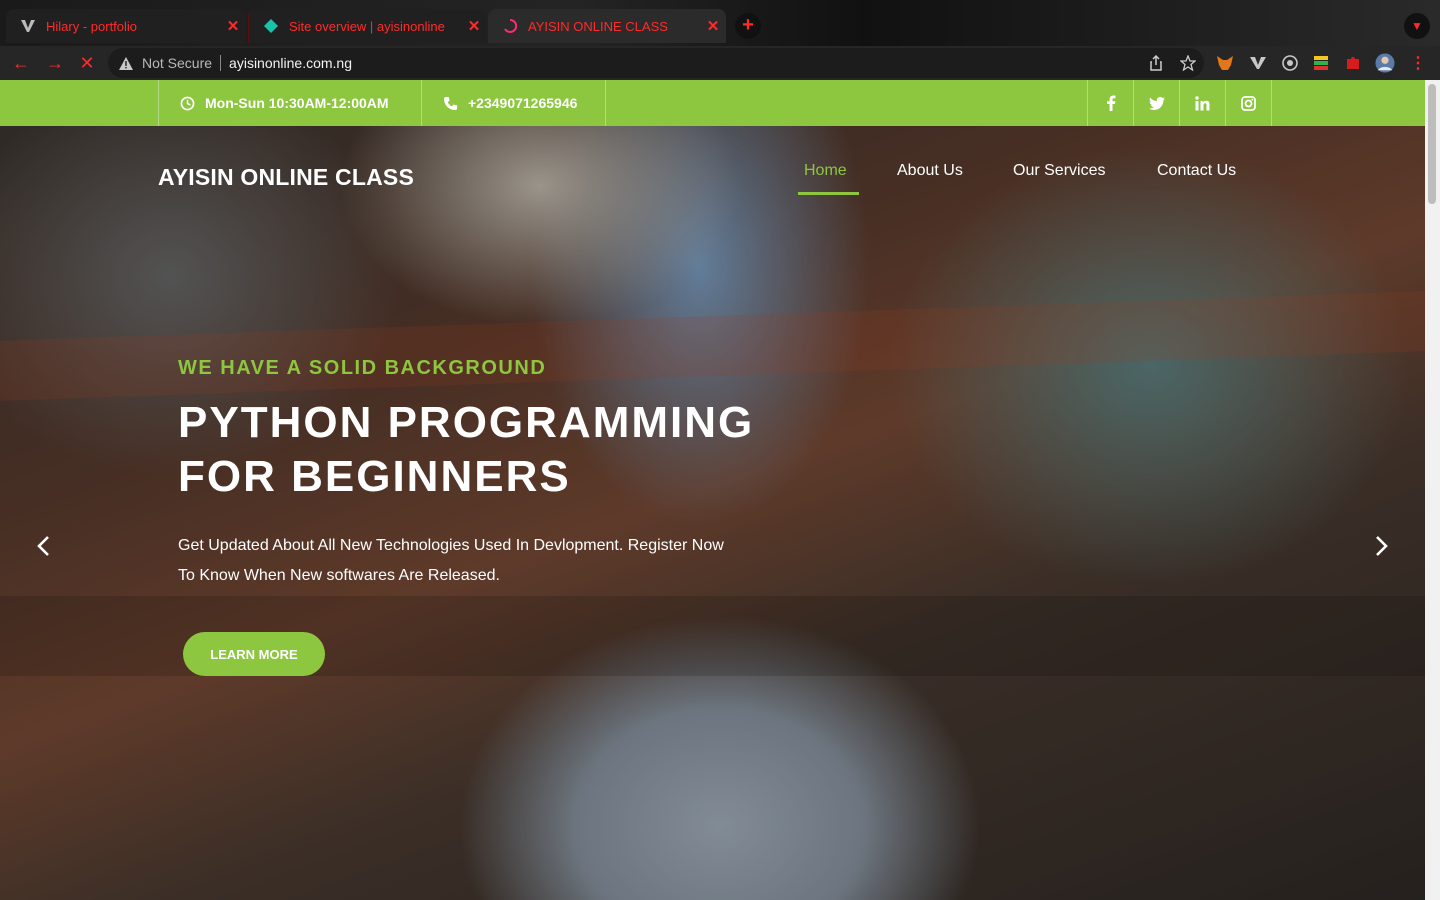 This screenshot has height=900, width=1440. Describe the element at coordinates (55, 63) in the screenshot. I see `forward-arrow-icon: →` at that location.